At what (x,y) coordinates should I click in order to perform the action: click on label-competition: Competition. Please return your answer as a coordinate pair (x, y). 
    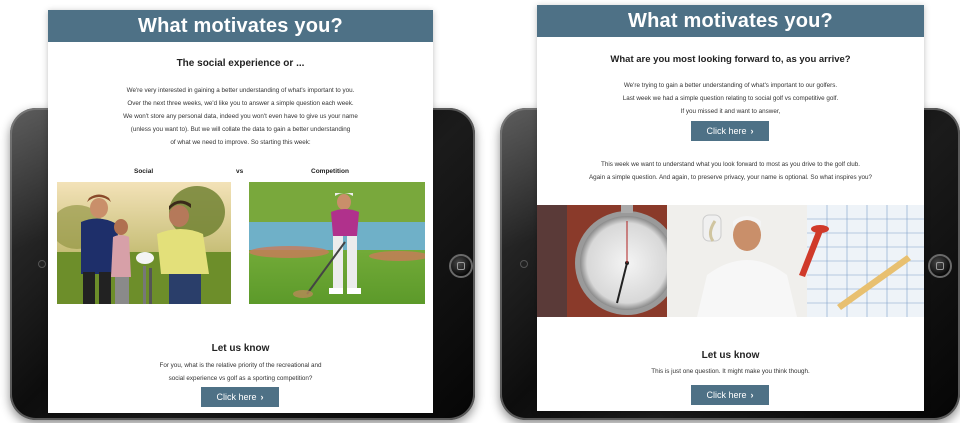
    Looking at the image, I should click on (330, 171).